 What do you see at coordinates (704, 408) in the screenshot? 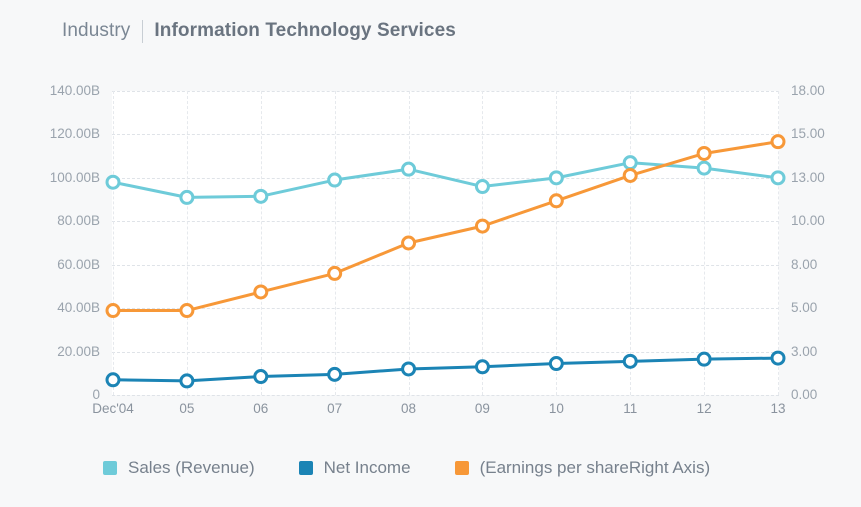
I see `x-axis-tick-label: 12` at bounding box center [704, 408].